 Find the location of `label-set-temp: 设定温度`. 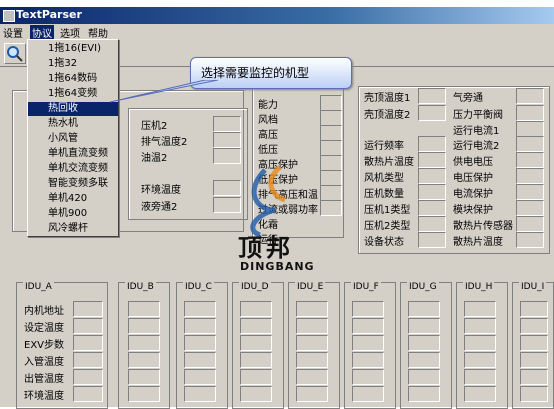

label-set-temp: 设定温度 is located at coordinates (44, 328).